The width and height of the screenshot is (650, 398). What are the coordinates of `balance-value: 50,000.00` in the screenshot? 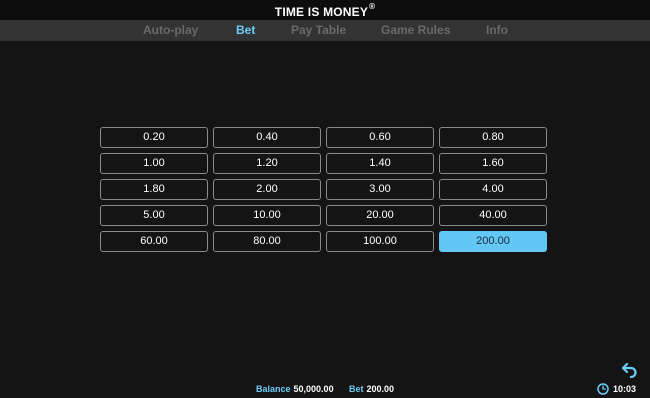 It's located at (313, 389).